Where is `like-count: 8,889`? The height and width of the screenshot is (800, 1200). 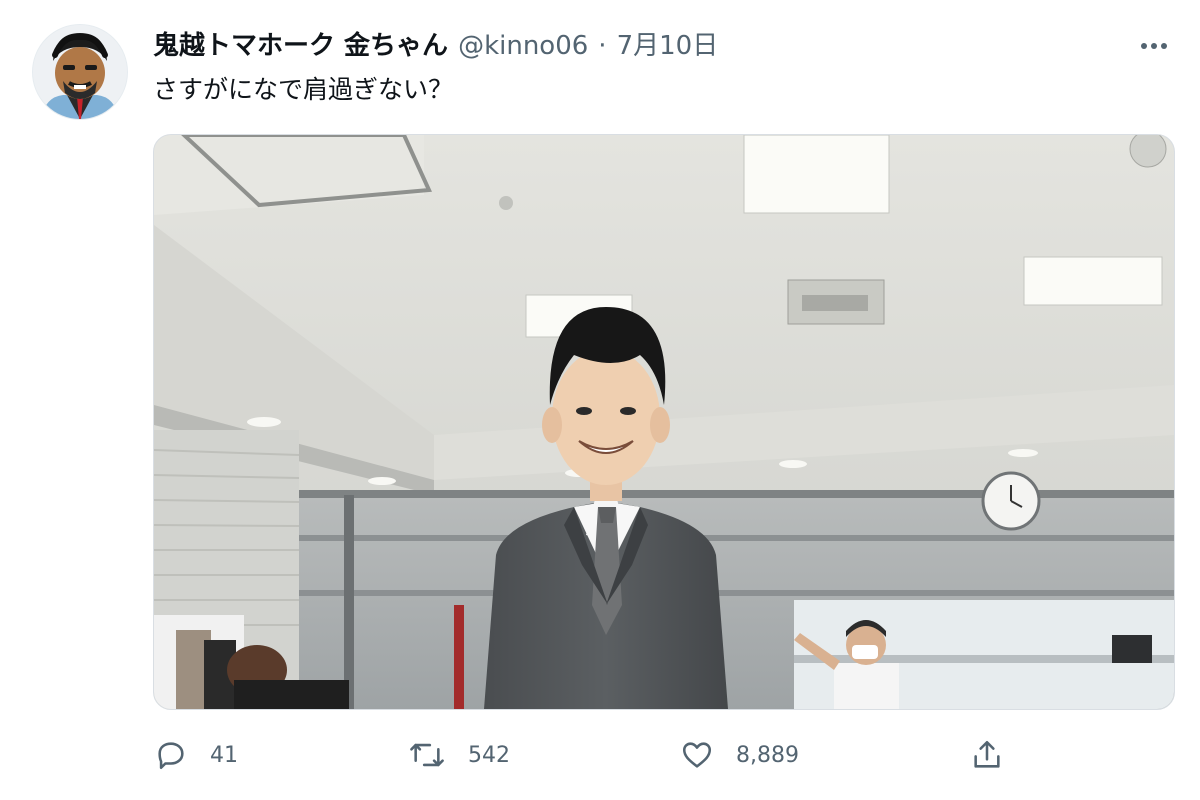
like-count: 8,889 is located at coordinates (767, 755).